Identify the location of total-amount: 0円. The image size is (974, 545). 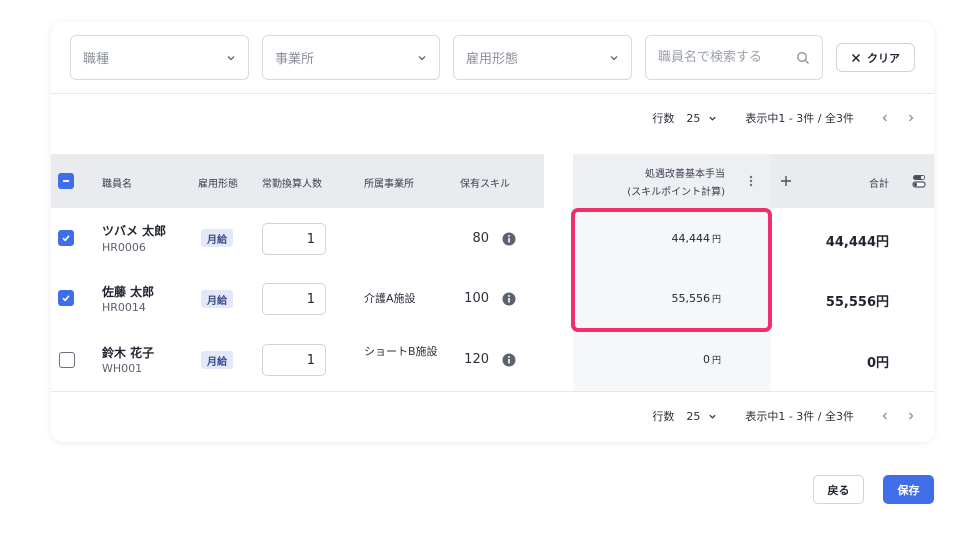
(877, 363).